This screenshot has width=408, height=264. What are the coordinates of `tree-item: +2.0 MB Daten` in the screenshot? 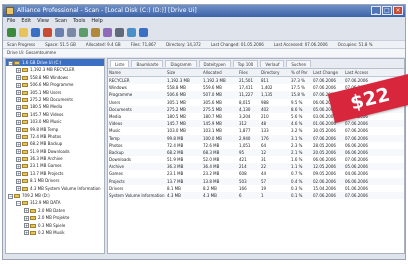 It's located at (55, 210).